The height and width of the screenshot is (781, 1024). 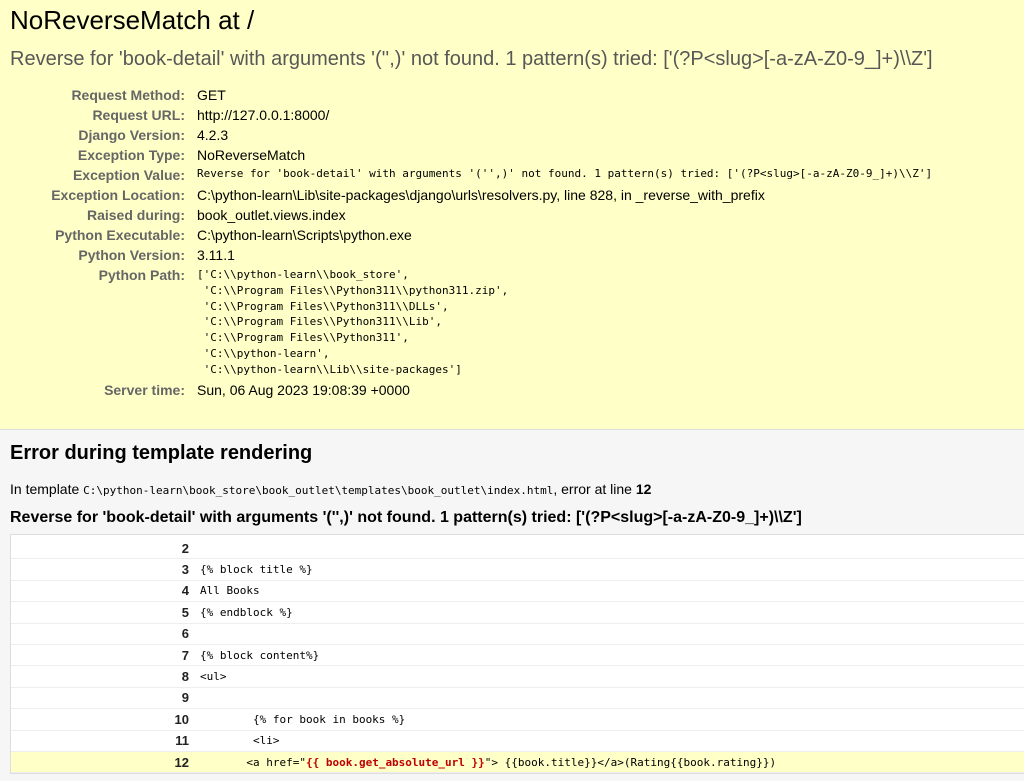 What do you see at coordinates (132, 20) in the screenshot?
I see `page-title: NoReverseMatch at /` at bounding box center [132, 20].